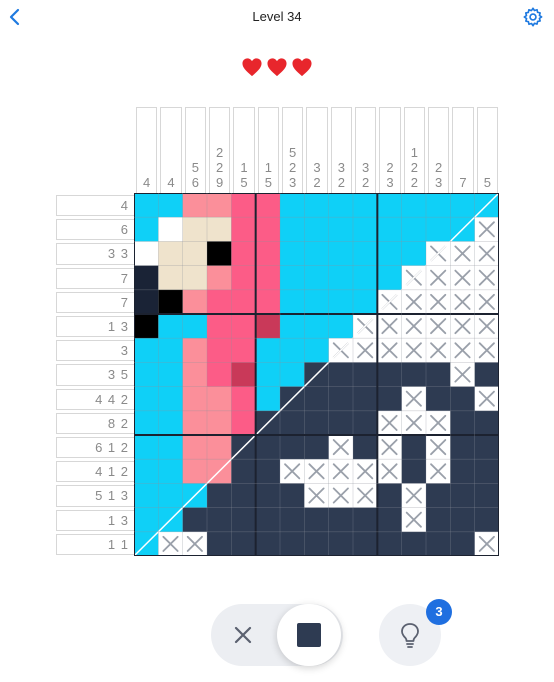  I want to click on gear-icon, so click(533, 17).